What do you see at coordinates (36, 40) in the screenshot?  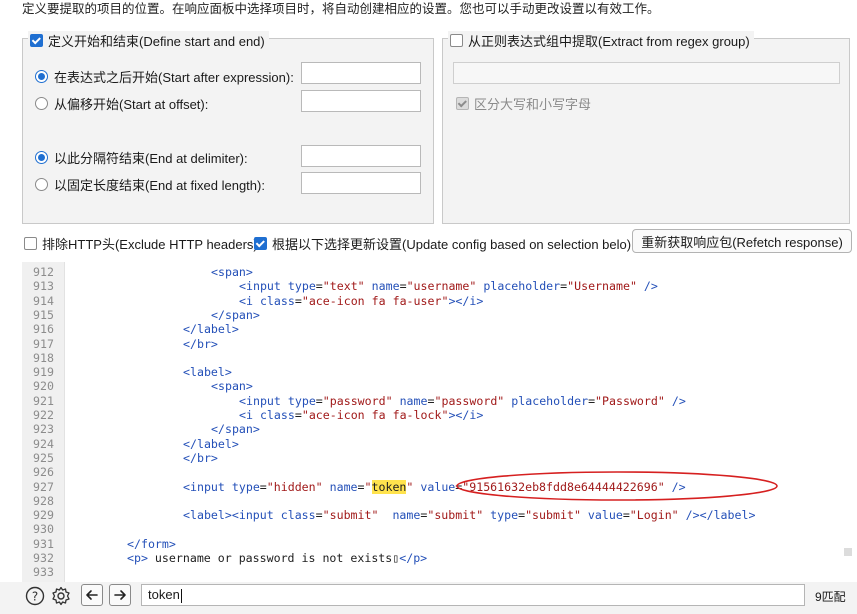 I see `define-checkbox` at bounding box center [36, 40].